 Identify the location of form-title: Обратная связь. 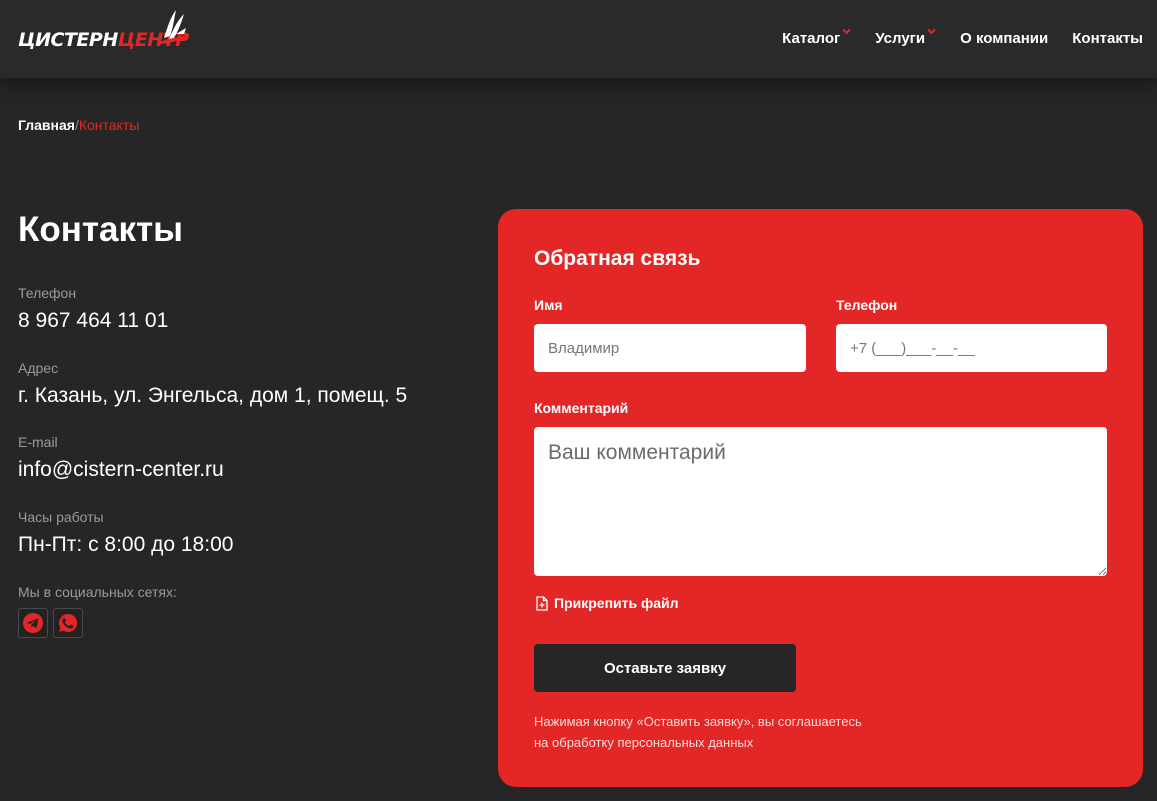
(617, 258).